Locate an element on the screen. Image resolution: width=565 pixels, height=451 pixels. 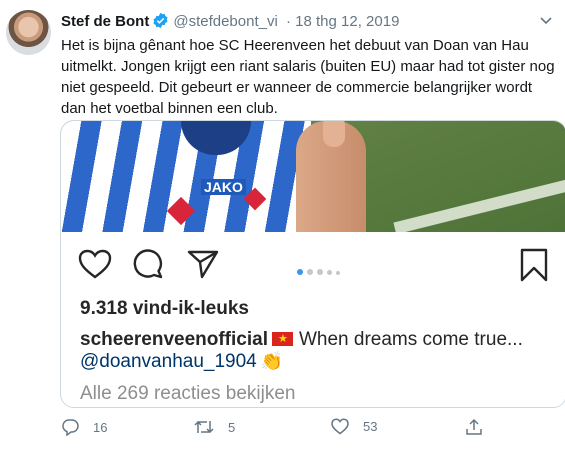
view-comments-link: Alle 269 reacties bekijken is located at coordinates (187, 394).